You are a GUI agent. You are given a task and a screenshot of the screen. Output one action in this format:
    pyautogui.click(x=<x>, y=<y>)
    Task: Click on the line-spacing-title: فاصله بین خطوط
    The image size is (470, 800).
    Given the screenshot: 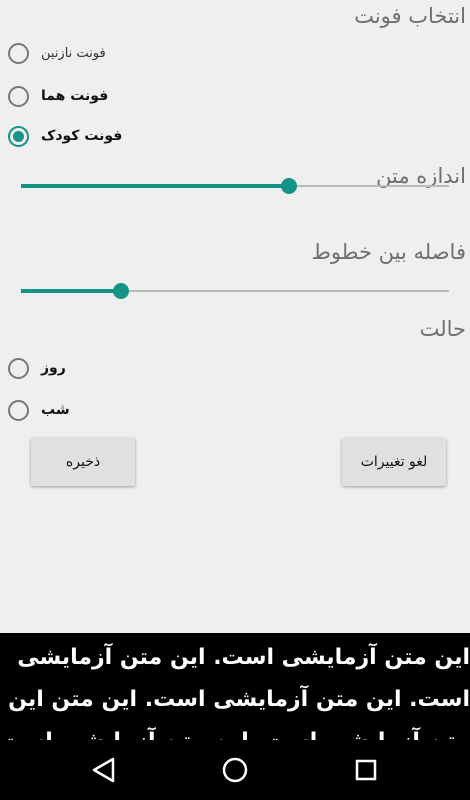 What is the action you would take?
    pyautogui.click(x=388, y=252)
    